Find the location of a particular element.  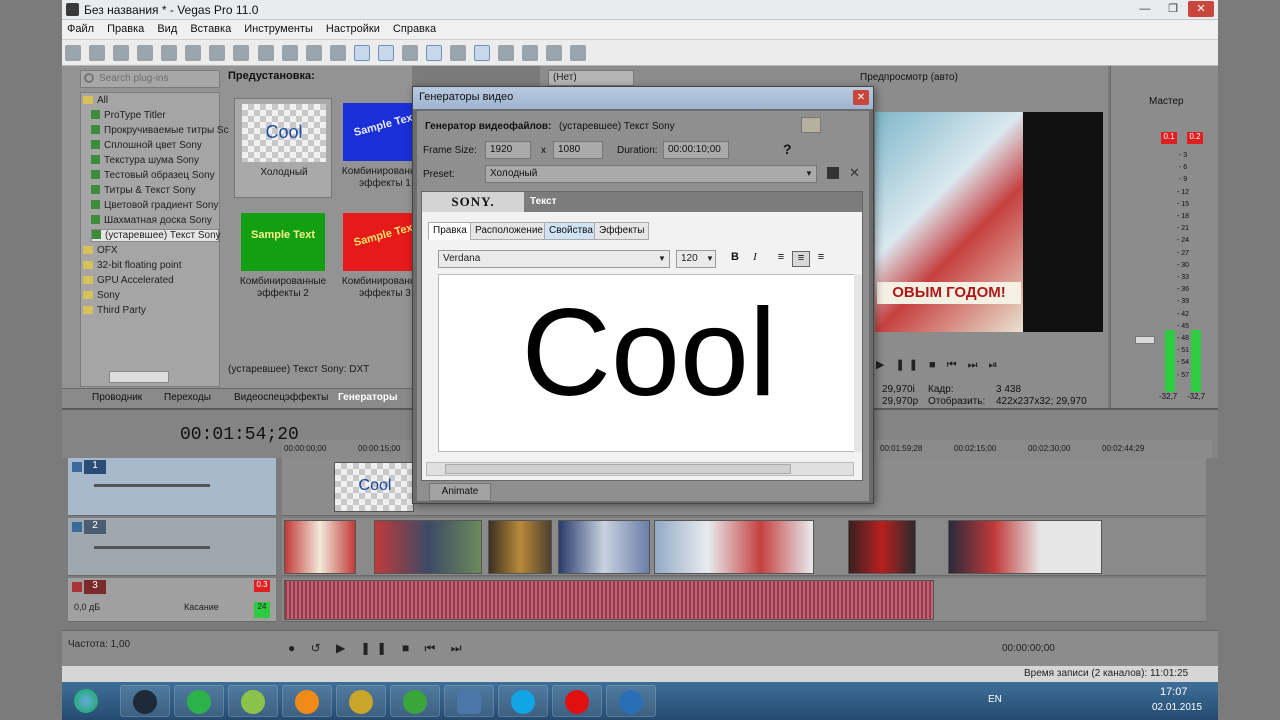

master-fader is located at coordinates (1145, 340).